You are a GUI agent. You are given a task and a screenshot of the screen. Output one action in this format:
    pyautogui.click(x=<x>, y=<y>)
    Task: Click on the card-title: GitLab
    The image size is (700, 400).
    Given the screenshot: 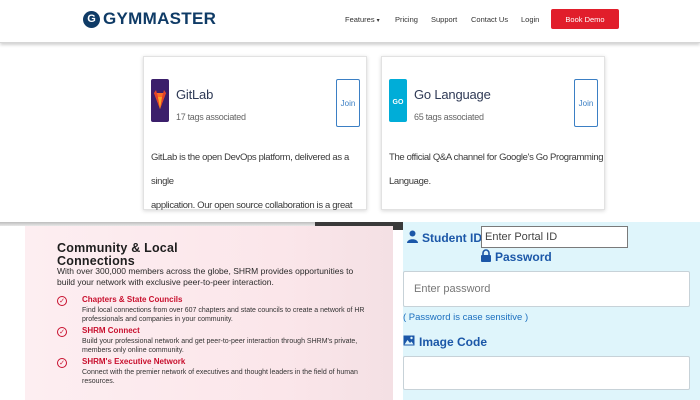 What is the action you would take?
    pyautogui.click(x=194, y=94)
    